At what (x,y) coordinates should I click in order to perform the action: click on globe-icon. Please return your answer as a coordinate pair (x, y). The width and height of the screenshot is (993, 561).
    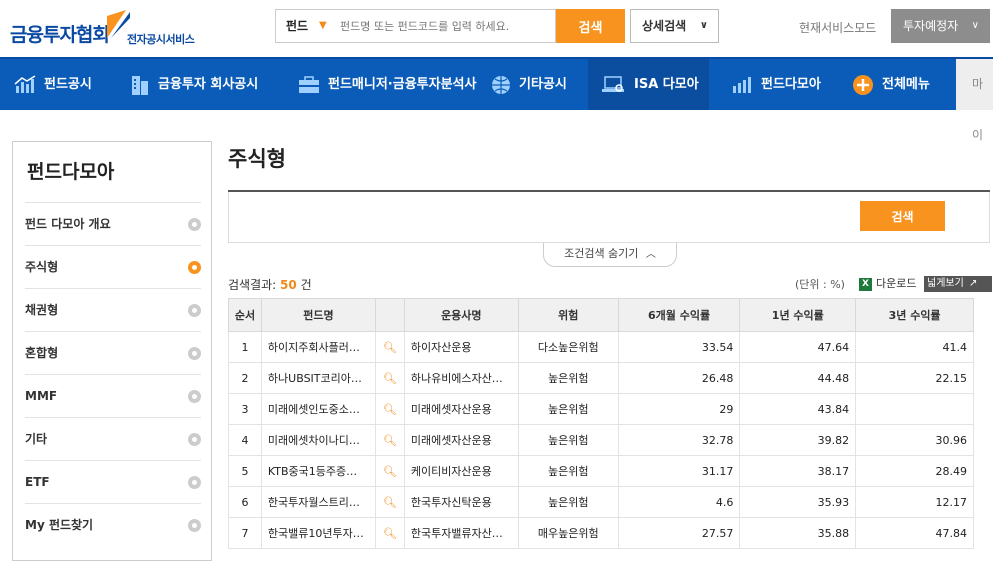
    Looking at the image, I should click on (501, 84).